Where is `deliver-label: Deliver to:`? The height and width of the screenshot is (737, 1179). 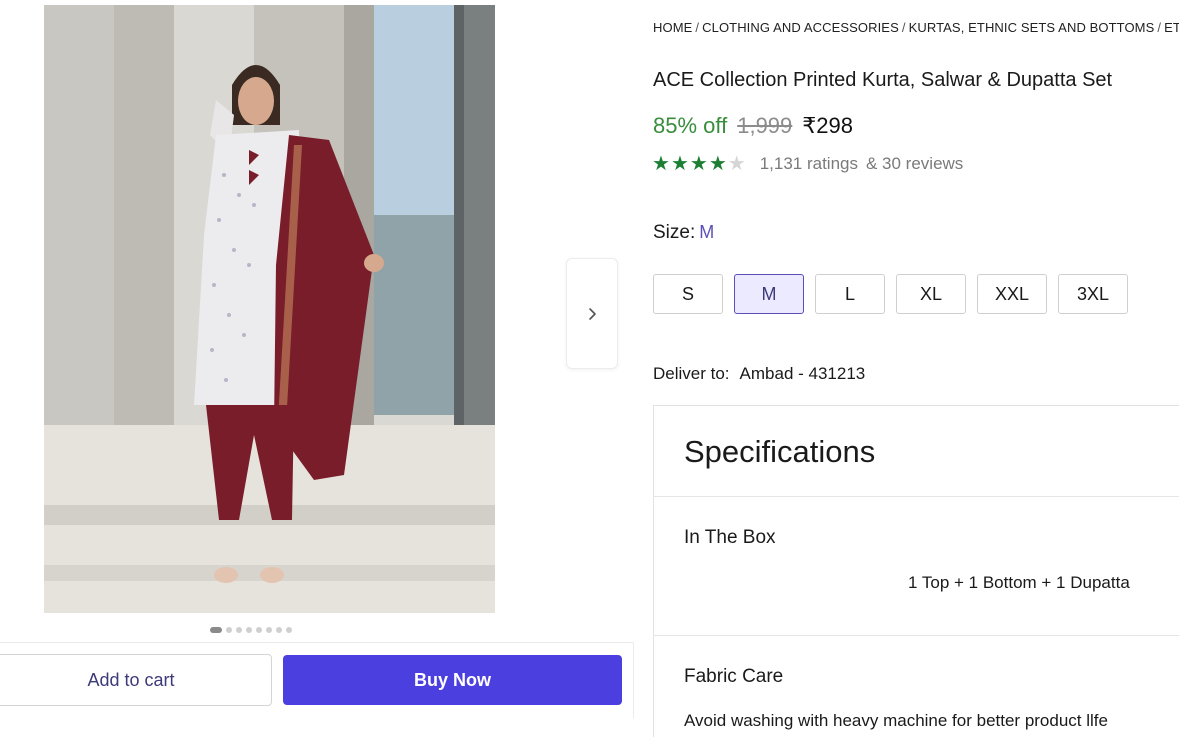 deliver-label: Deliver to: is located at coordinates (691, 373).